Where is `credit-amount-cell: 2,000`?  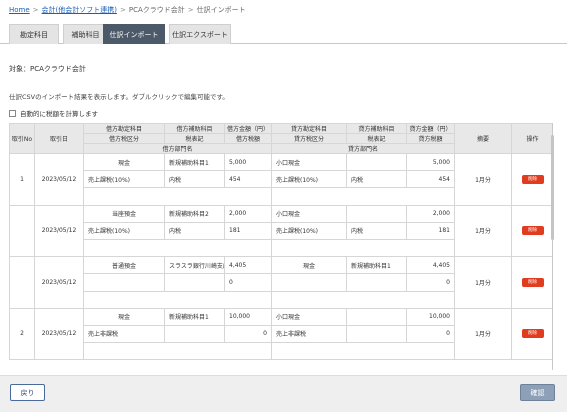 credit-amount-cell: 2,000 is located at coordinates (430, 213).